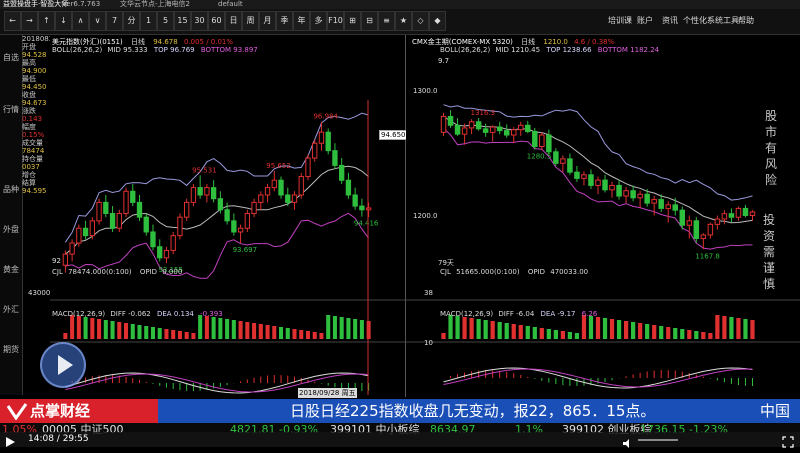 The width and height of the screenshot is (800, 453). Describe the element at coordinates (131, 21) in the screenshot. I see `toolbar-button-7: 分` at that location.